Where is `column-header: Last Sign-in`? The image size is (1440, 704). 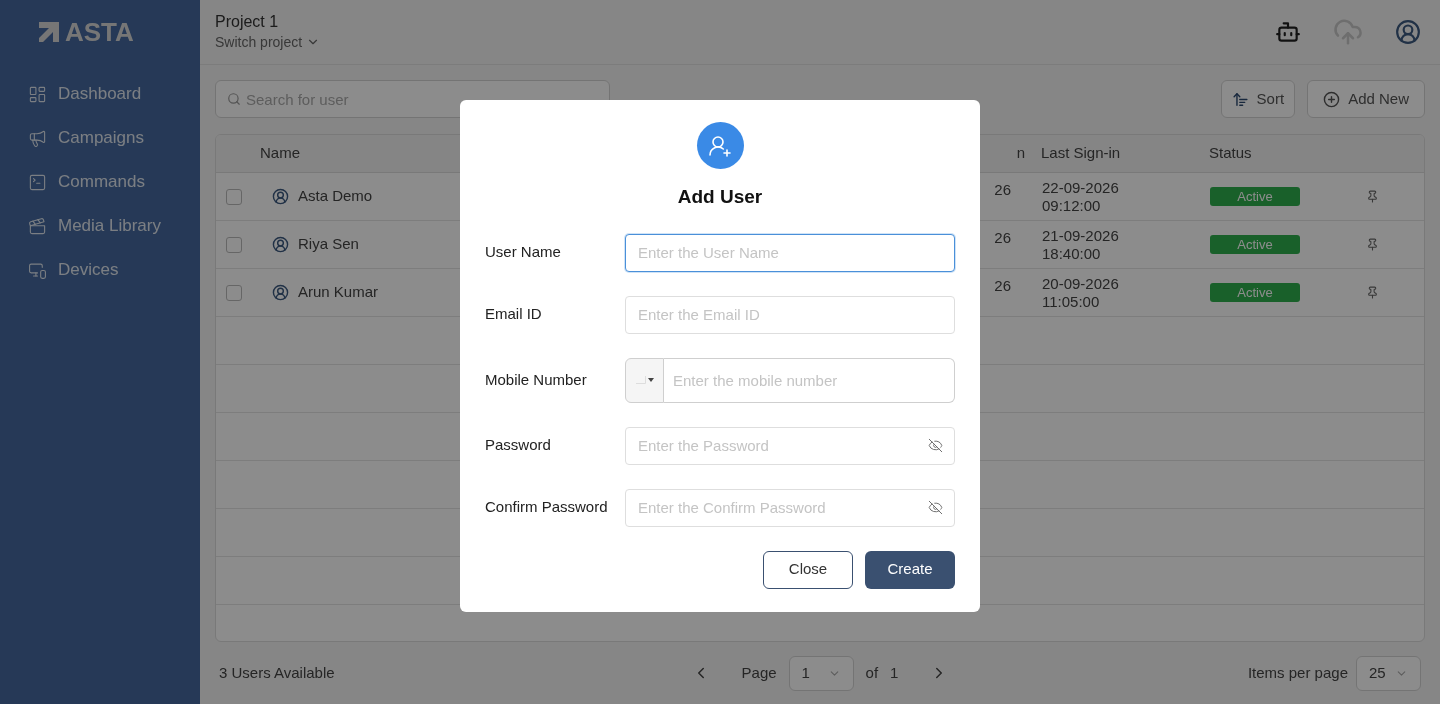 column-header: Last Sign-in is located at coordinates (1081, 153).